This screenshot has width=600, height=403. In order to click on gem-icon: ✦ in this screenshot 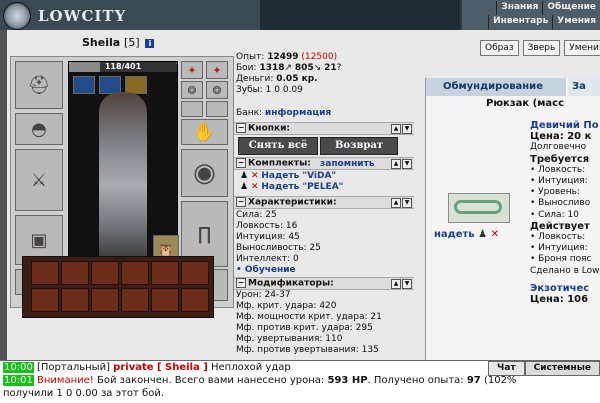, I will do `click(217, 70)`.